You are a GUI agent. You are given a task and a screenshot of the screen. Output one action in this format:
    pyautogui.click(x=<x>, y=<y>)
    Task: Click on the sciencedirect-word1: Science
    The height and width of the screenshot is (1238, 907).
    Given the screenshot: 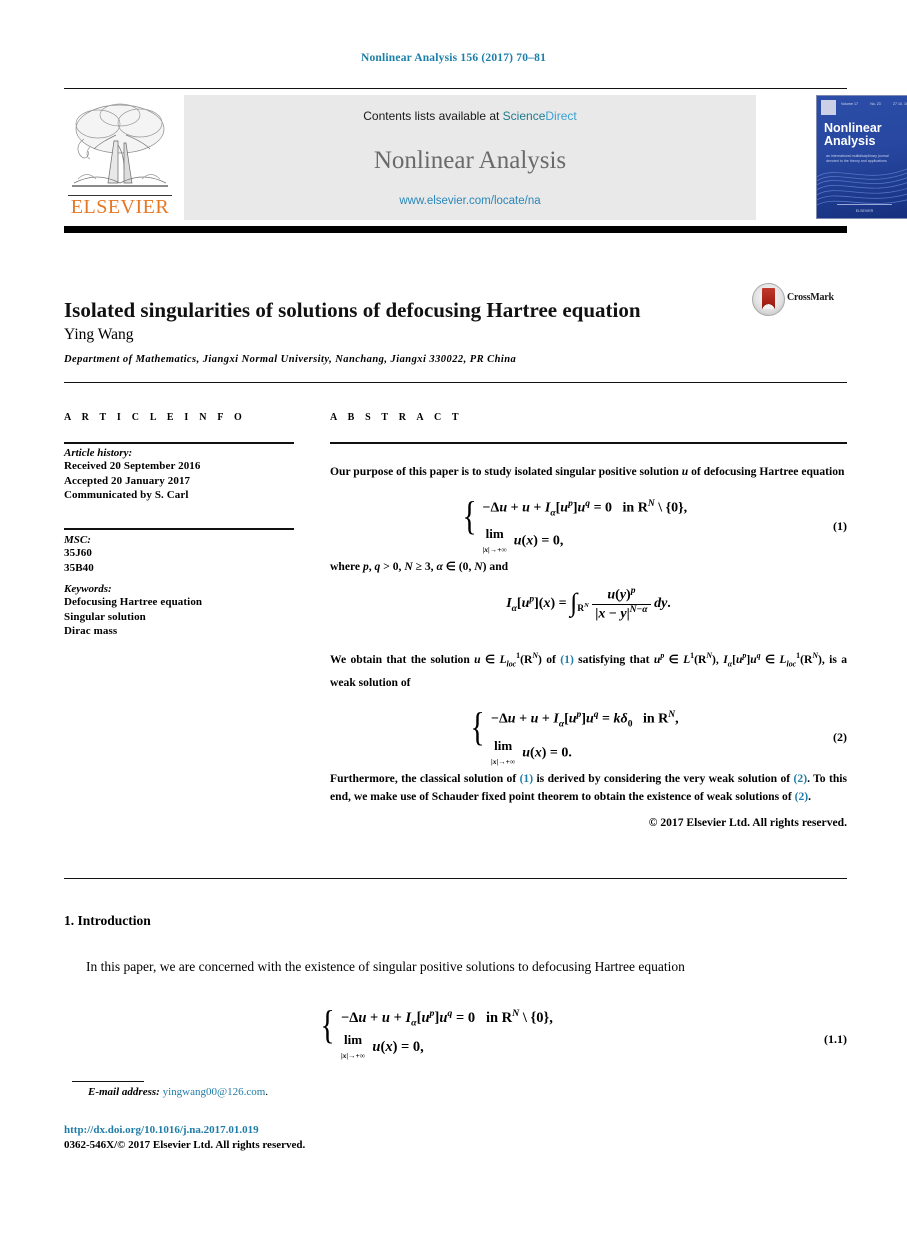 What is the action you would take?
    pyautogui.click(x=524, y=116)
    